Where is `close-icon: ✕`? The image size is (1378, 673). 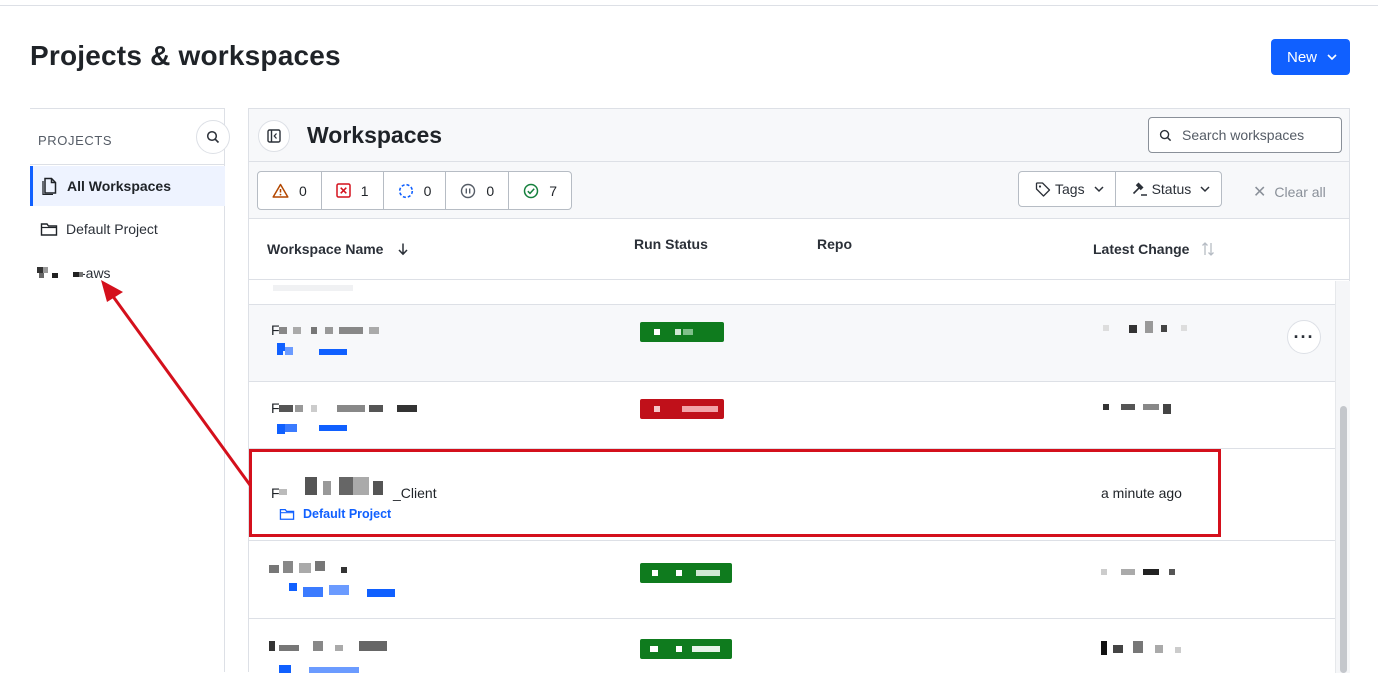
close-icon: ✕ is located at coordinates (1260, 192).